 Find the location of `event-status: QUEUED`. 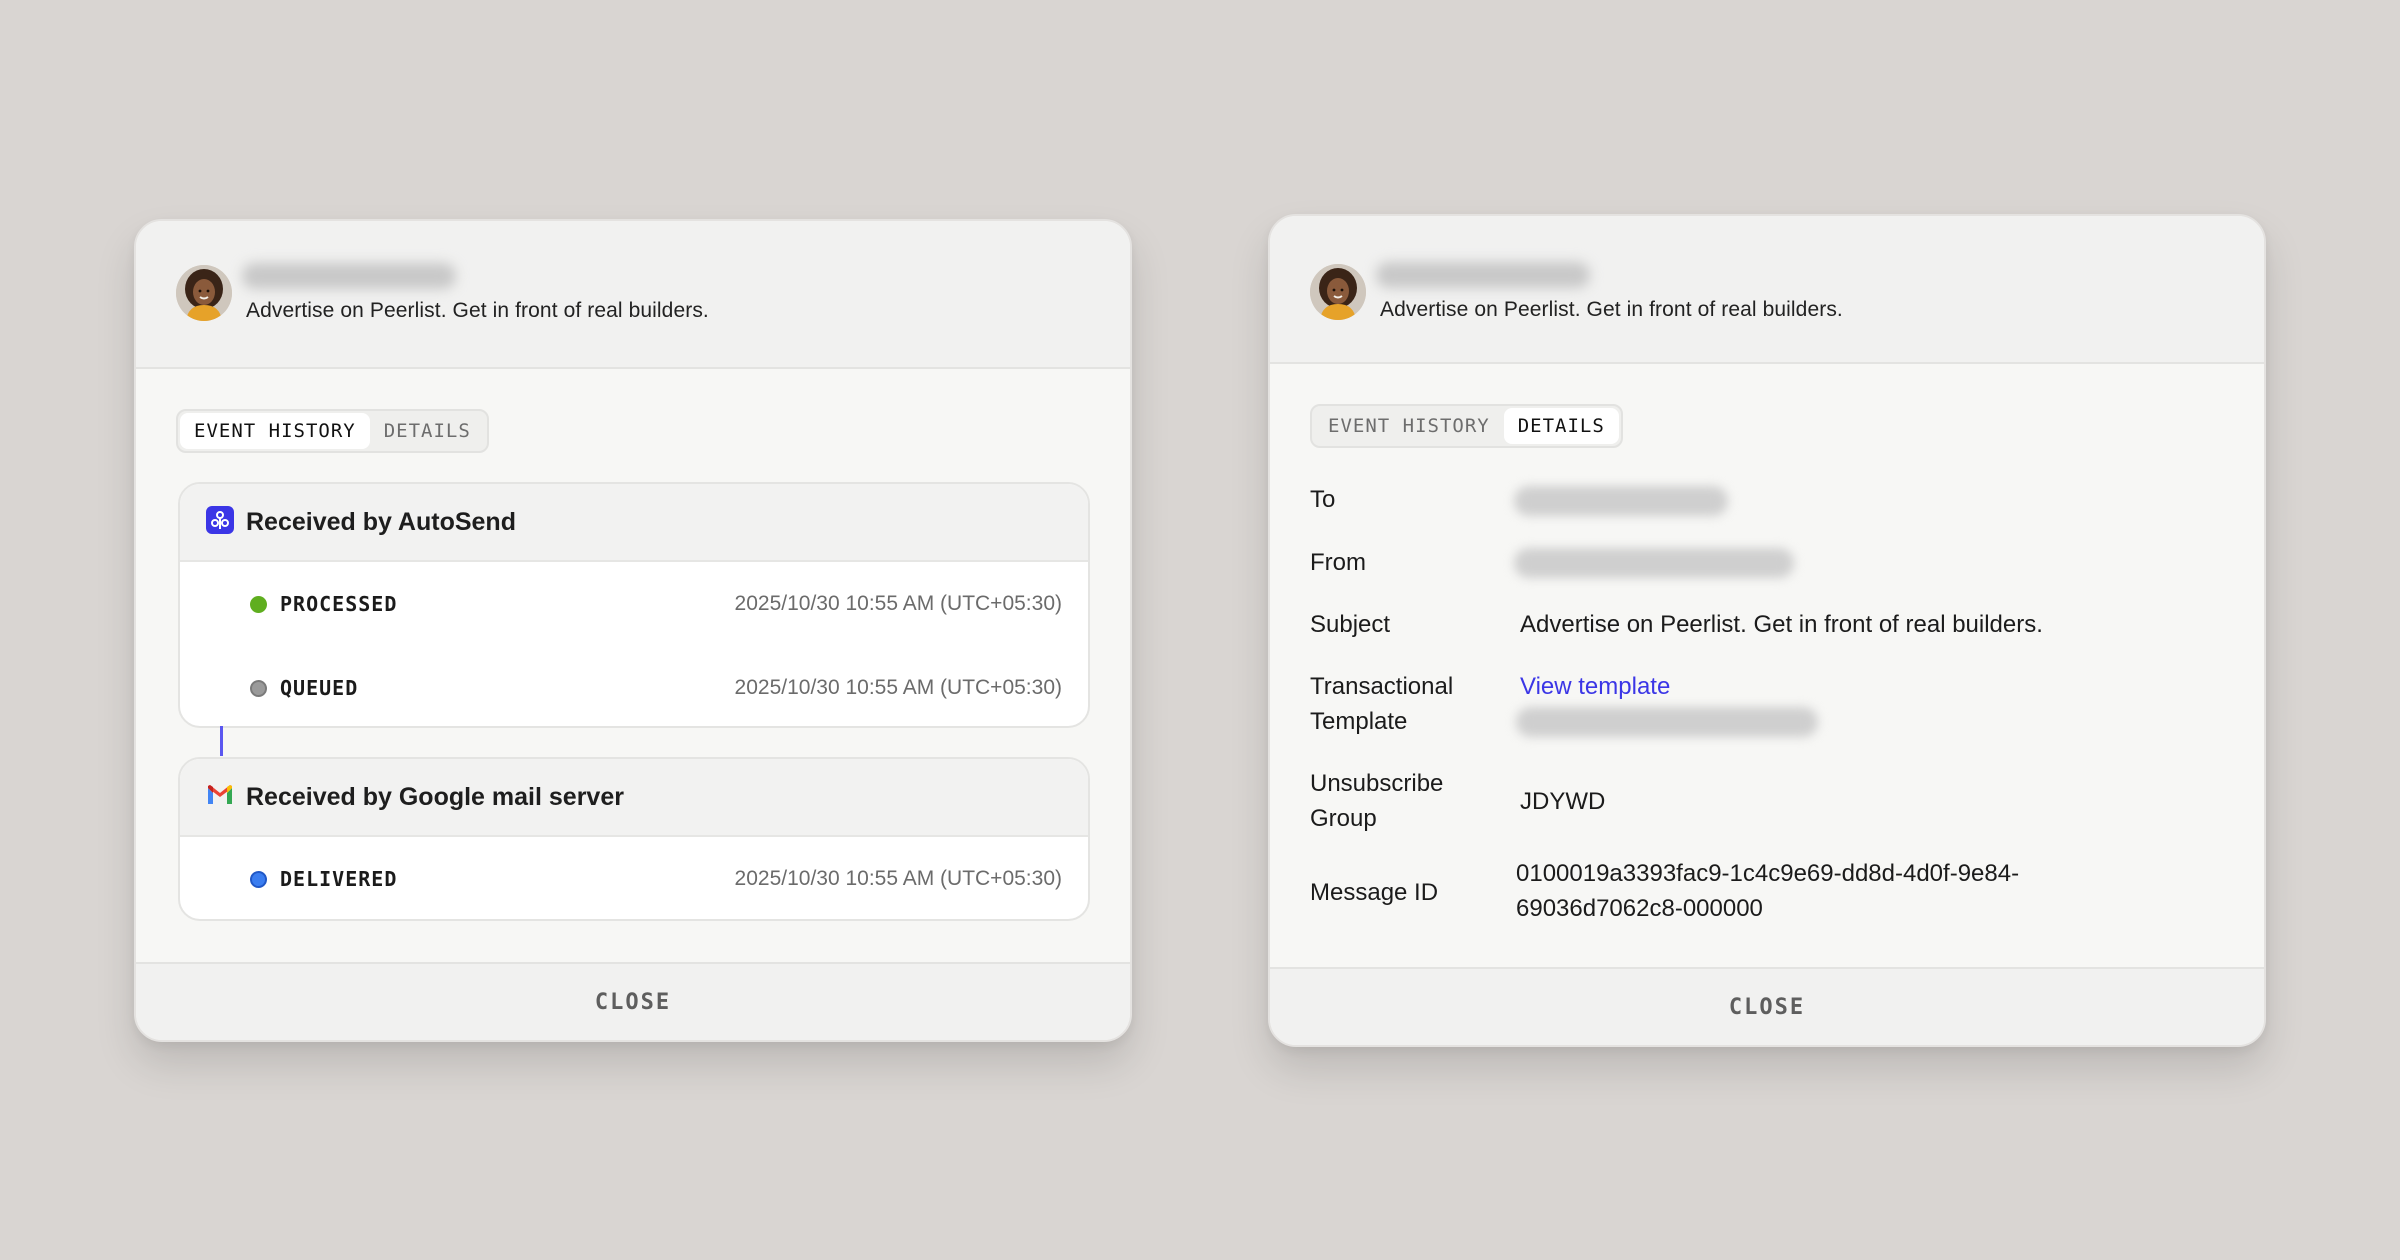

event-status: QUEUED is located at coordinates (319, 688).